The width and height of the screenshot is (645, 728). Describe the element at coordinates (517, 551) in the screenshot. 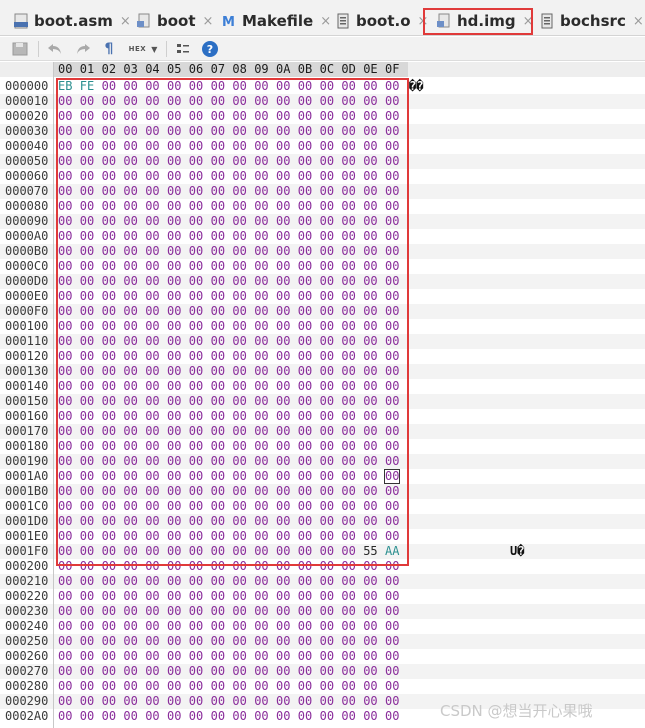

I see `ascii-text: U�` at that location.